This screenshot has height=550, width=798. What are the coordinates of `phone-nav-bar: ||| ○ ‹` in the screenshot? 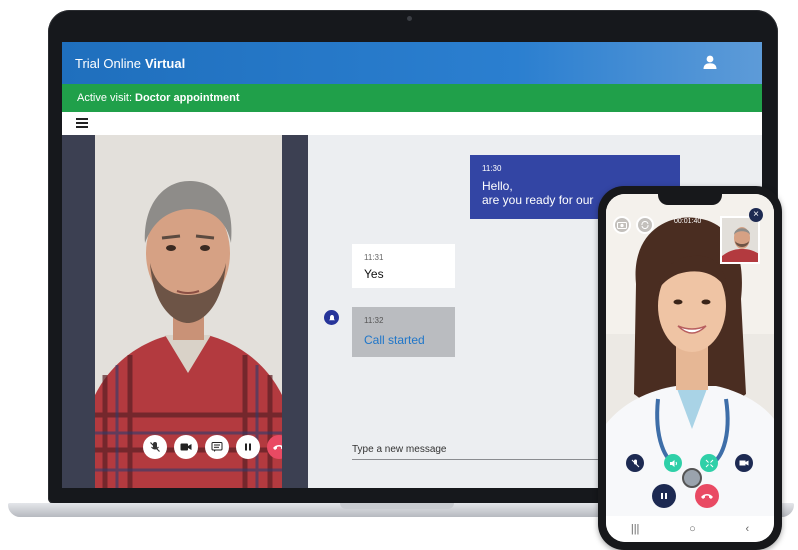 It's located at (690, 529).